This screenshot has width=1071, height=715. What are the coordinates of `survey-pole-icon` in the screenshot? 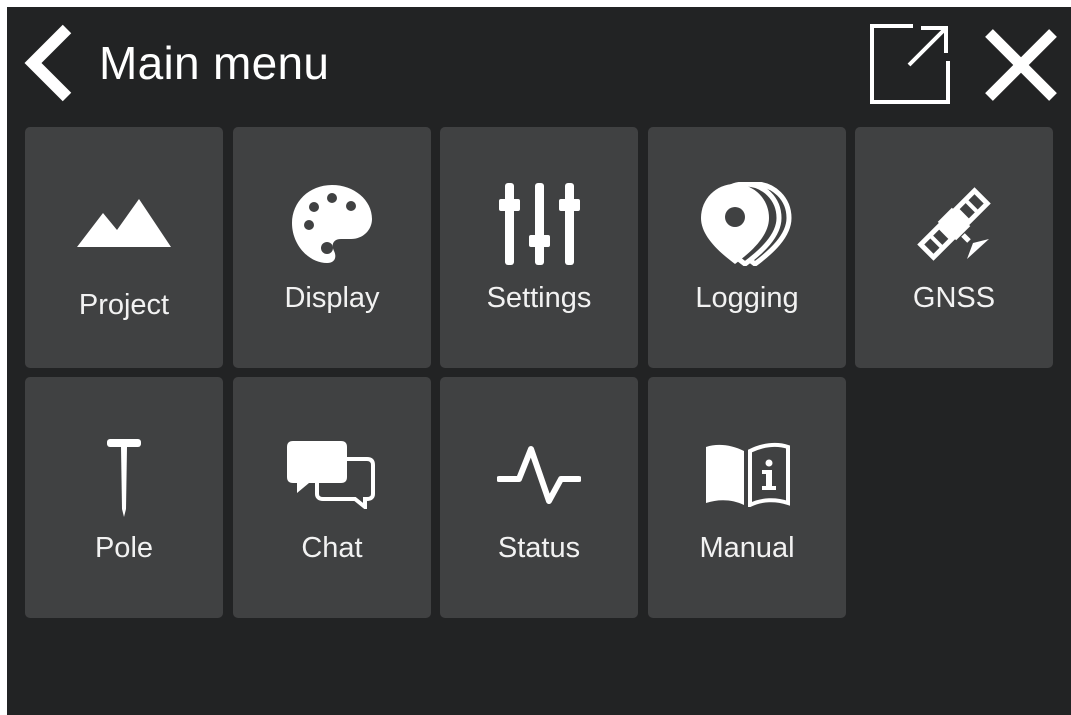 It's located at (124, 478).